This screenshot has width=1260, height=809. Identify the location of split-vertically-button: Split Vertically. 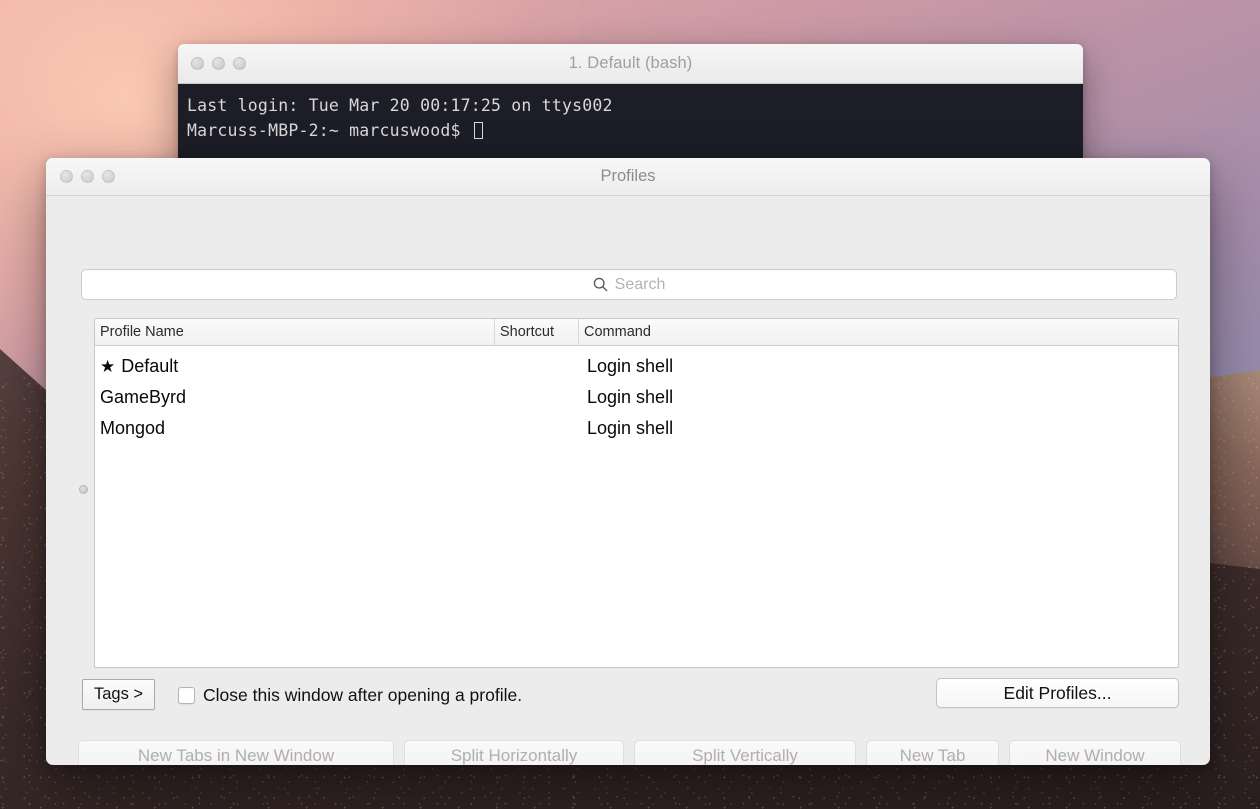
(745, 752).